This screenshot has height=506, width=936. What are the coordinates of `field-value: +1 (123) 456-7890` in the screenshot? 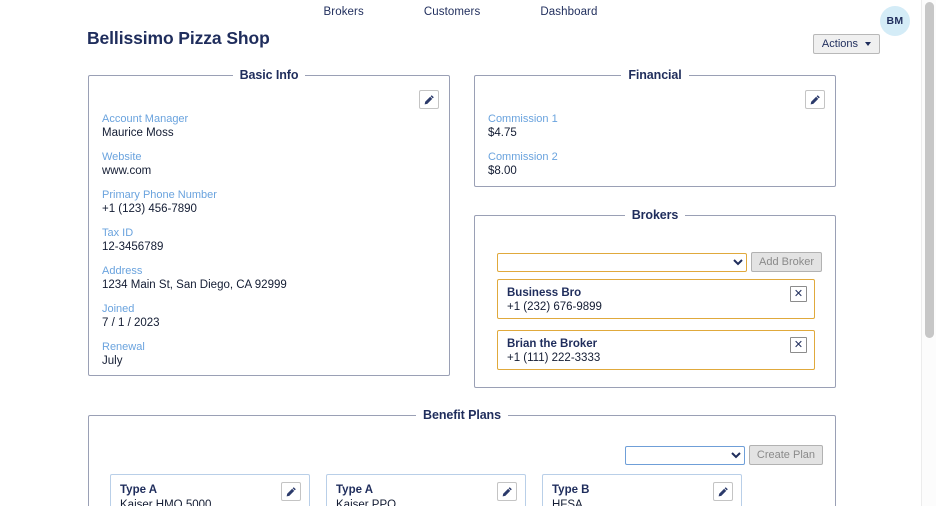 It's located at (149, 209).